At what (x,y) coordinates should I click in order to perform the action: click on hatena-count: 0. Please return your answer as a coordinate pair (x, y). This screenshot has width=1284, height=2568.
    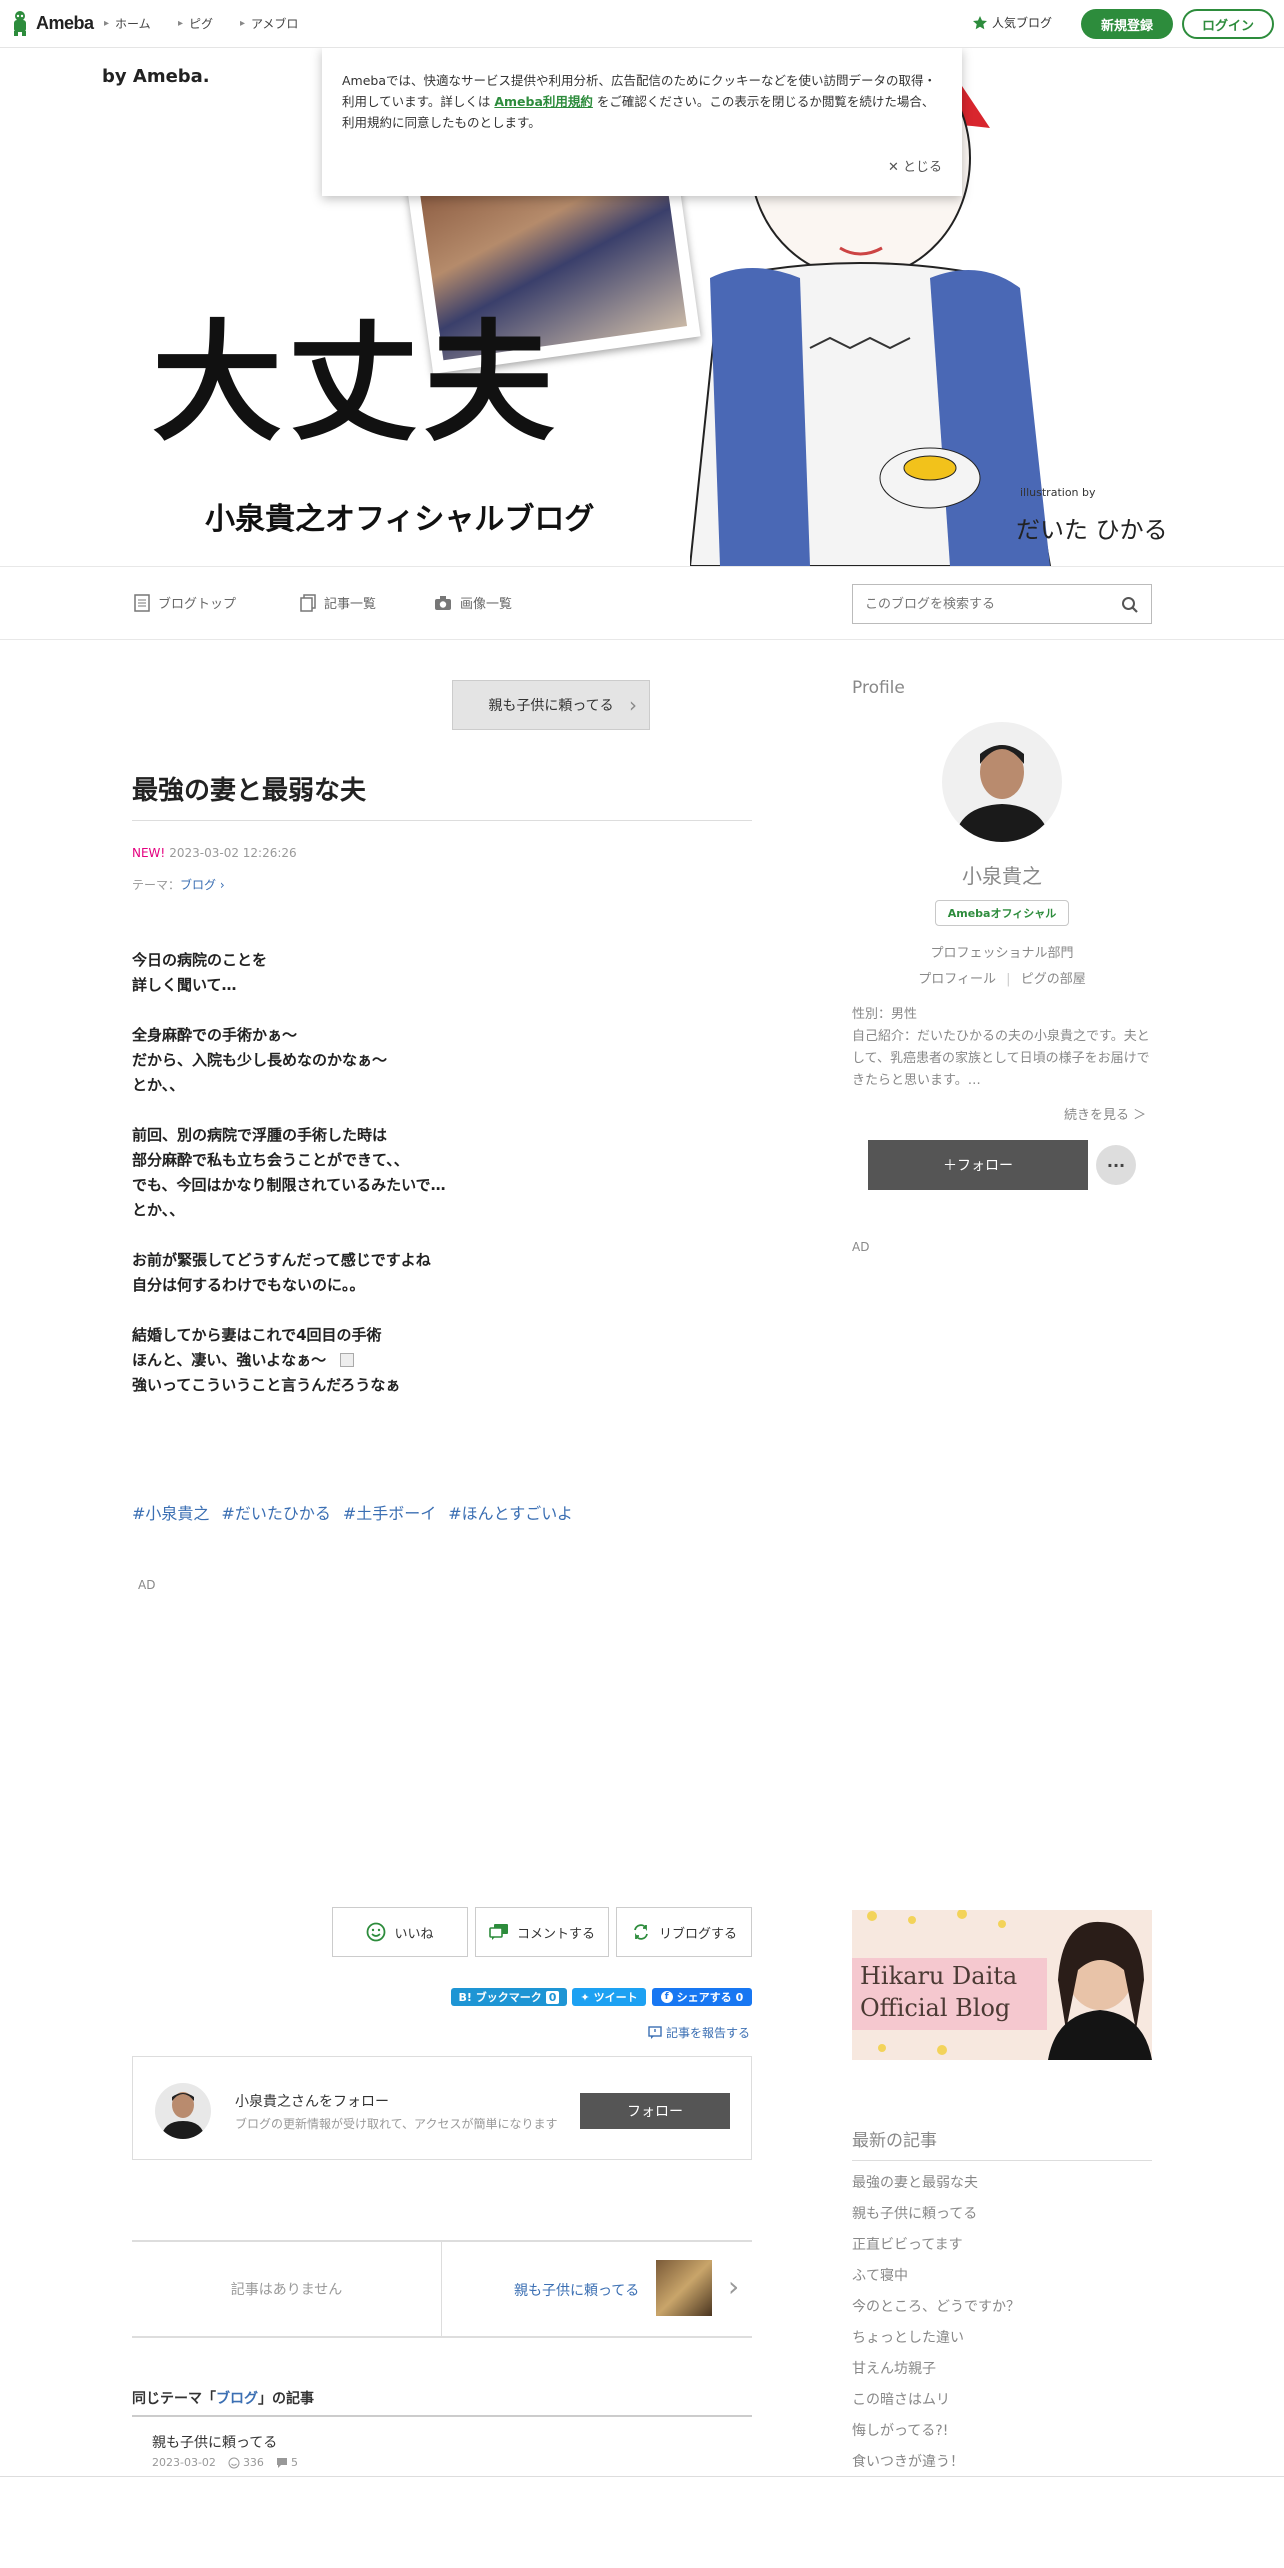
    Looking at the image, I should click on (552, 1997).